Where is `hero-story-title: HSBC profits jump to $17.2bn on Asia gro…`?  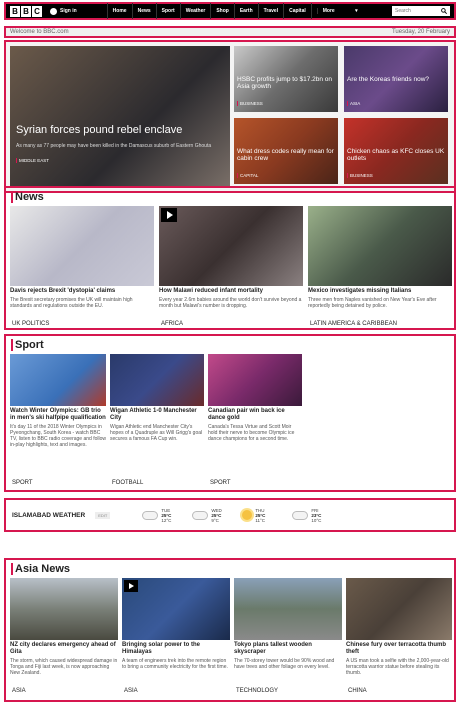 hero-story-title: HSBC profits jump to $17.2bn on Asia gro… is located at coordinates (286, 83).